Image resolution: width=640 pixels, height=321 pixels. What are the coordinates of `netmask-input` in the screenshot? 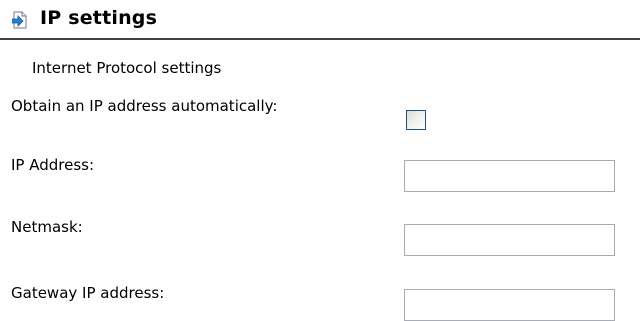 It's located at (509, 240).